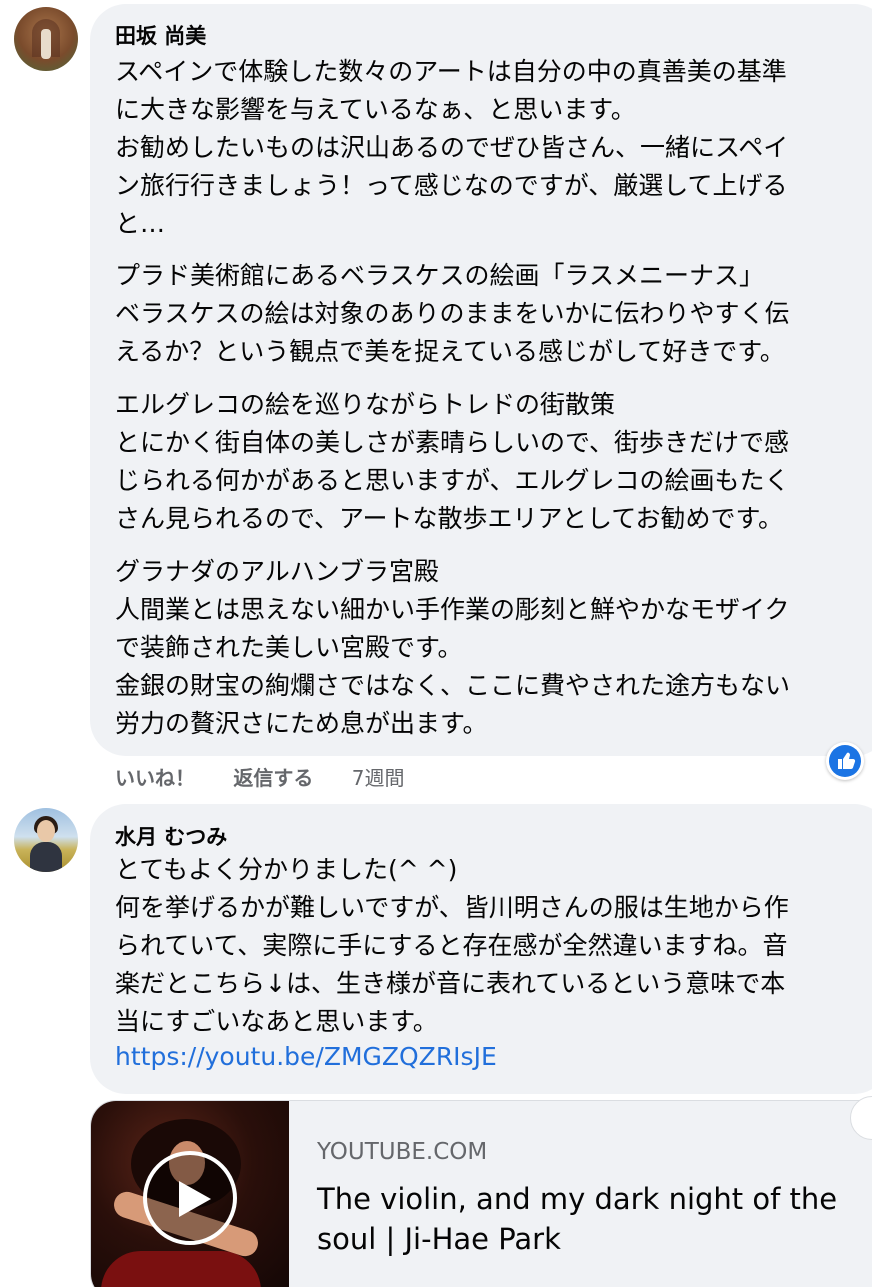  Describe the element at coordinates (190, 1198) in the screenshot. I see `play-icon` at that location.